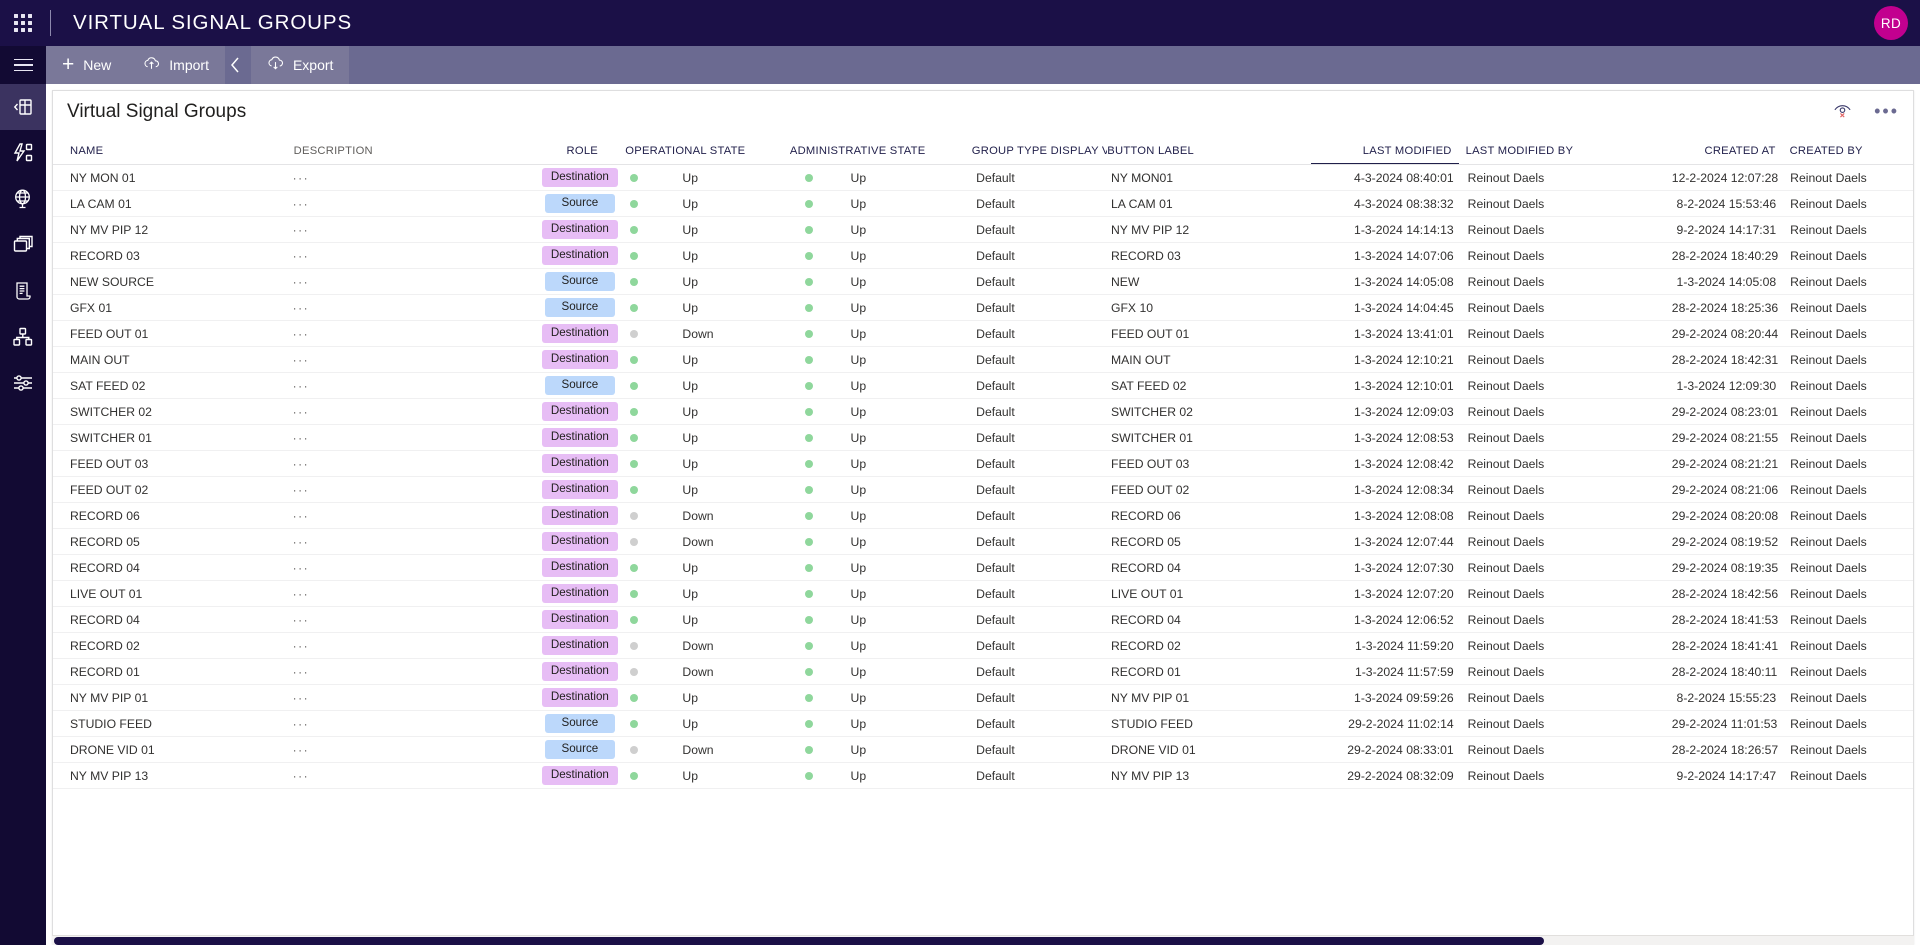 Image resolution: width=1920 pixels, height=945 pixels. Describe the element at coordinates (1891, 23) in the screenshot. I see `avatar: RD` at that location.